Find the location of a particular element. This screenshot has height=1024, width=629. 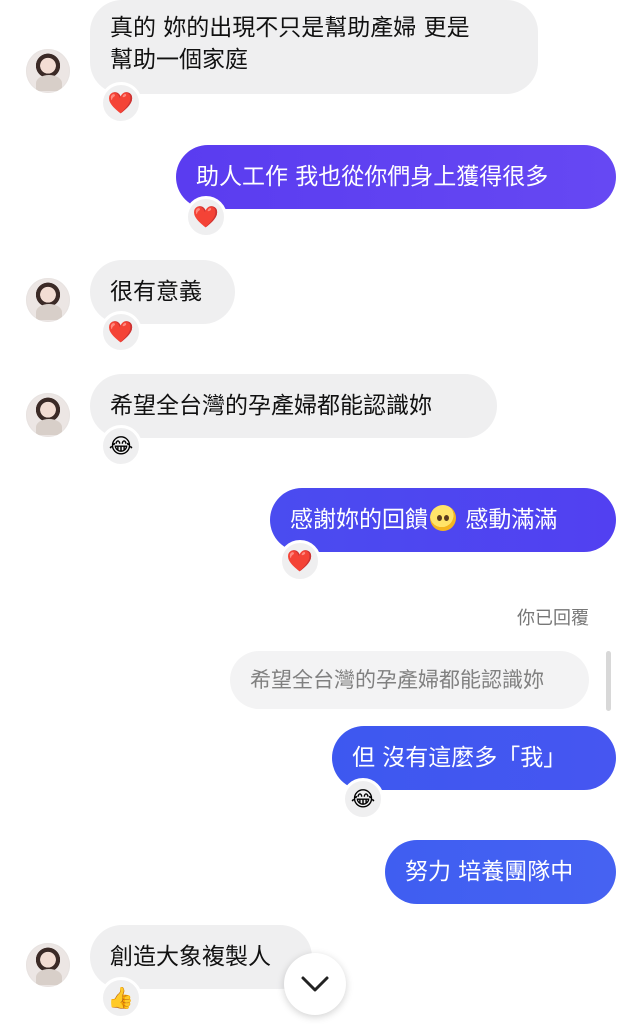

message-text: 很有意義 is located at coordinates (156, 292).